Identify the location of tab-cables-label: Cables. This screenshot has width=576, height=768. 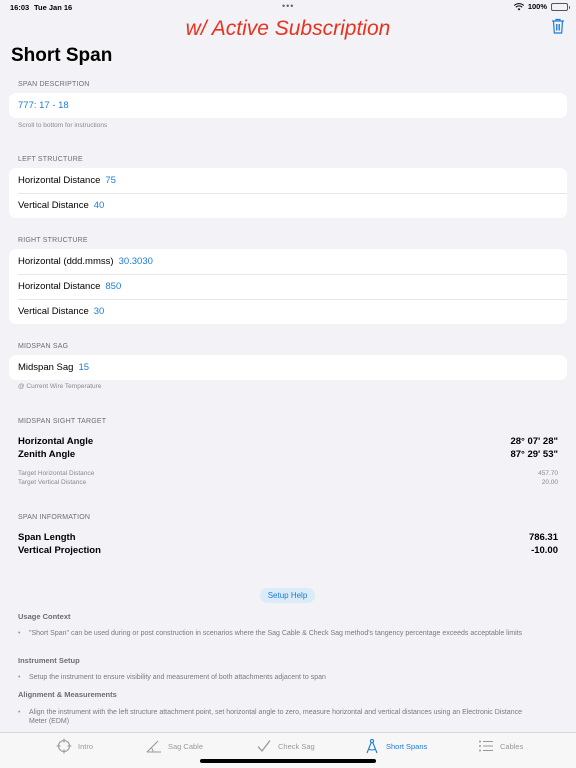
(512, 746).